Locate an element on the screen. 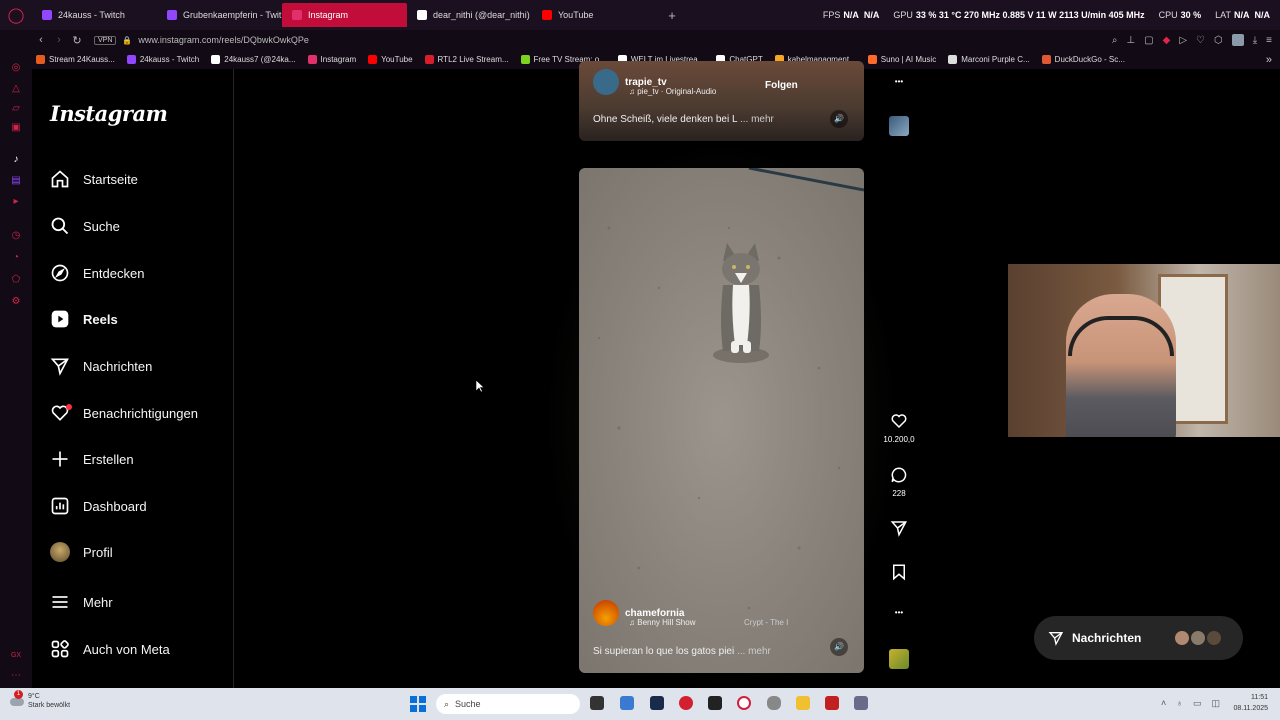  nav-item-mehr: Mehr is located at coordinates (81, 602).